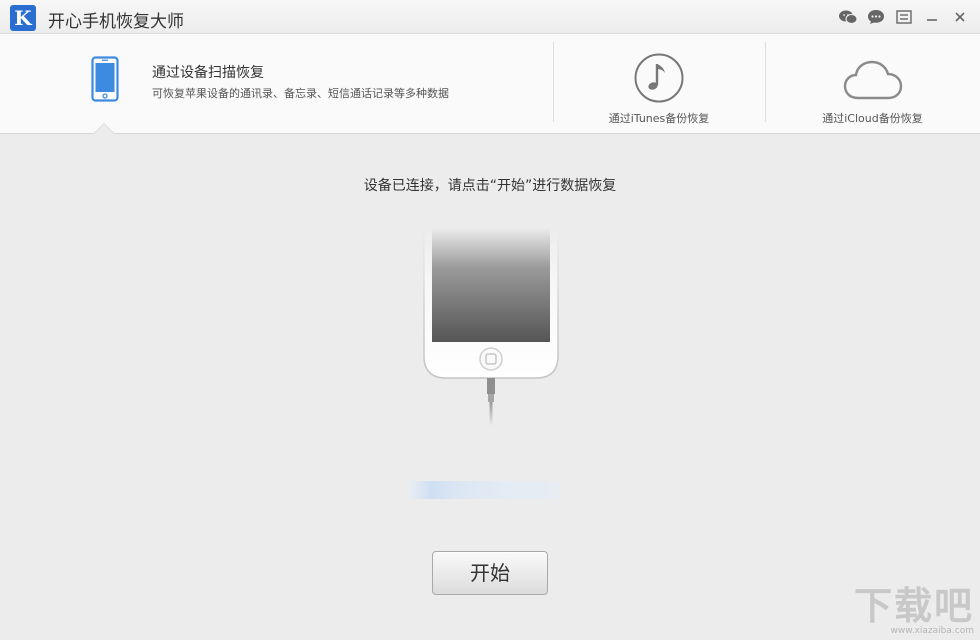 The image size is (980, 640). What do you see at coordinates (848, 17) in the screenshot?
I see `wechat-icon` at bounding box center [848, 17].